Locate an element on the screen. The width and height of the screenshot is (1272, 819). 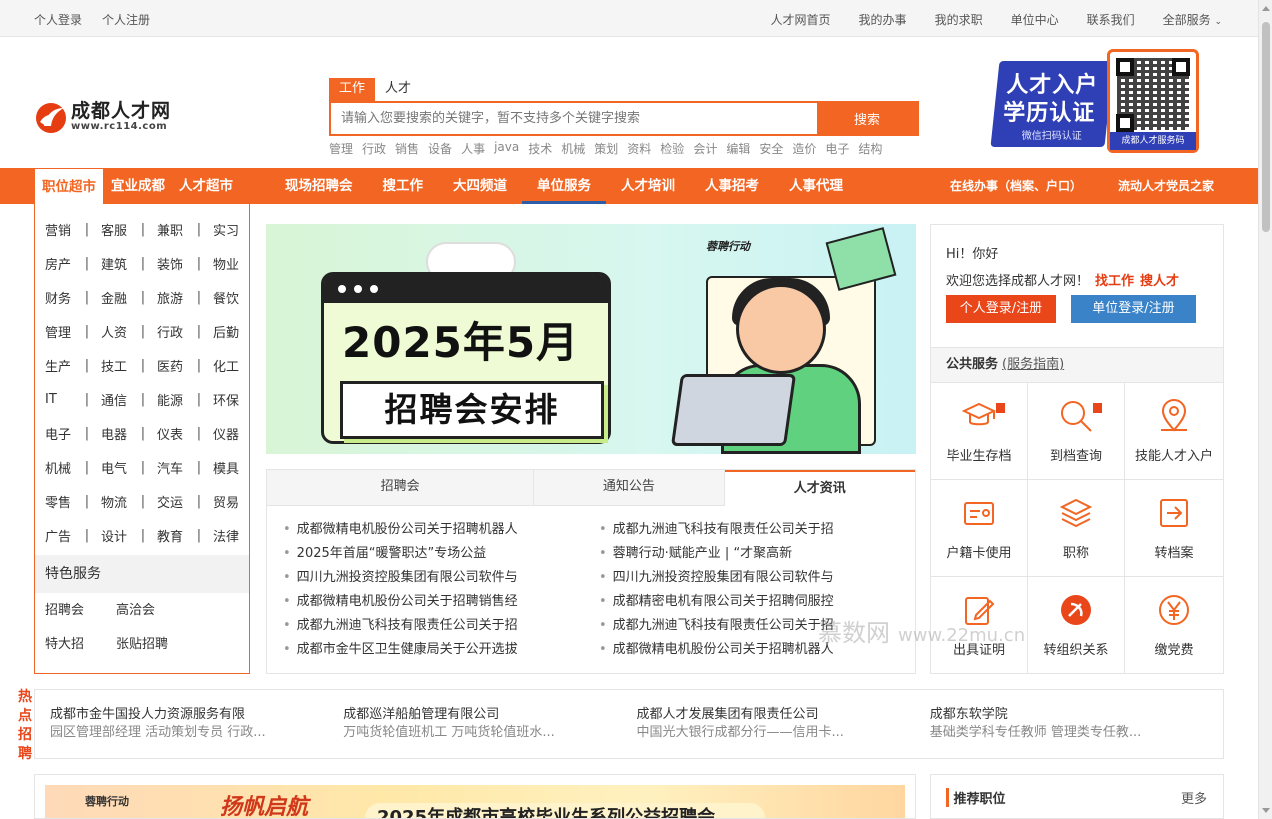
hot-keyword: 编辑 is located at coordinates (738, 148).